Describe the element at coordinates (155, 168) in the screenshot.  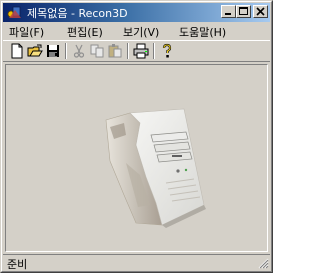
I see `computer-tower-model` at that location.